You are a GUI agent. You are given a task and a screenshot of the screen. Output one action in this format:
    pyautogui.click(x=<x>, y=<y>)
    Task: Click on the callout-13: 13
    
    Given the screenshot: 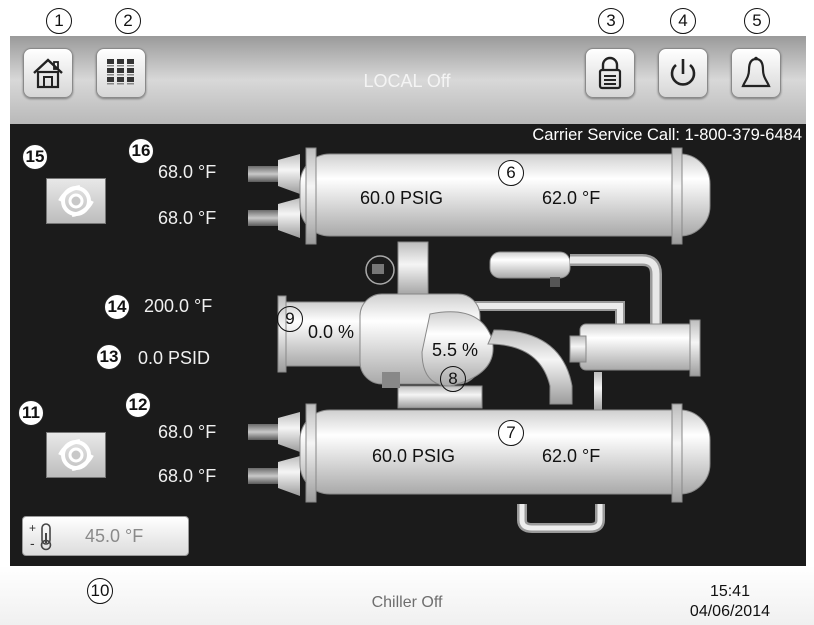 What is the action you would take?
    pyautogui.click(x=109, y=357)
    